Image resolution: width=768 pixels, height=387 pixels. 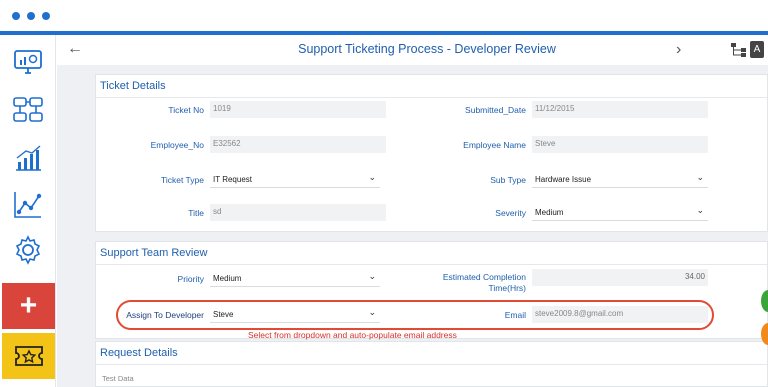 I want to click on ticket-type-label: Ticket Type, so click(x=182, y=180).